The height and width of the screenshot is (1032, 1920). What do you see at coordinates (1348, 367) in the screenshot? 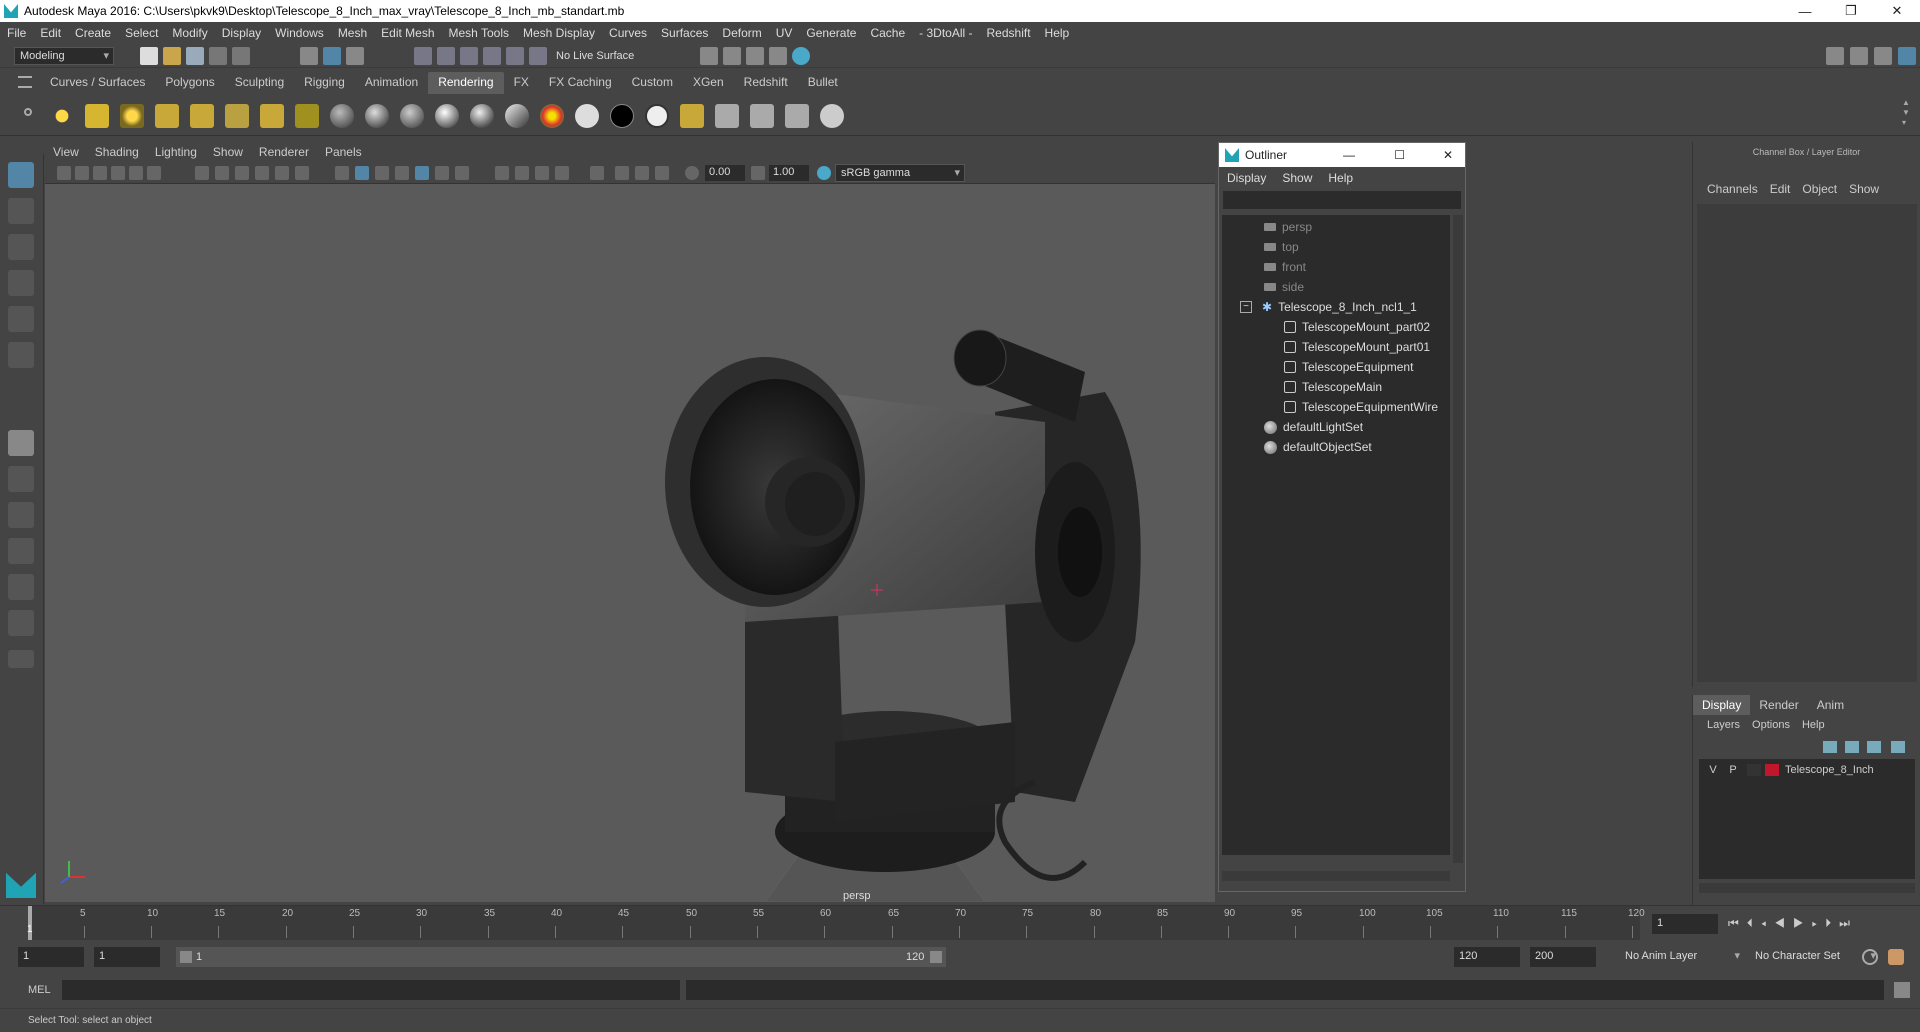
I see `outliner-item: TelescopeEquipment` at bounding box center [1348, 367].